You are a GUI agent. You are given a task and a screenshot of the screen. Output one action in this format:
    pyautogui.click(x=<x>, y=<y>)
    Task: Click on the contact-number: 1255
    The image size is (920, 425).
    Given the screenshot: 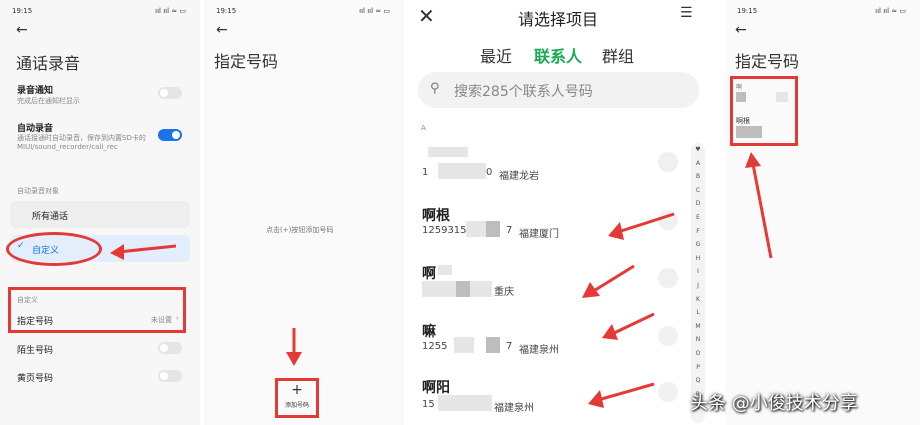 What is the action you would take?
    pyautogui.click(x=435, y=346)
    